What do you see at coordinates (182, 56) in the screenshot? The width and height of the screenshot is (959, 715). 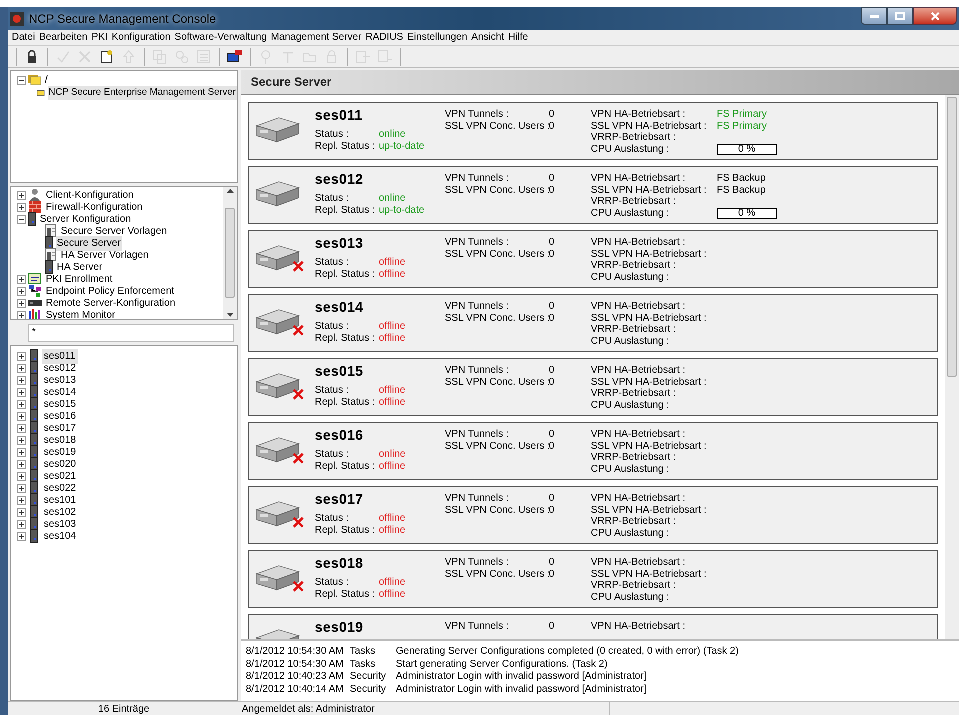 I see `gears-icon` at bounding box center [182, 56].